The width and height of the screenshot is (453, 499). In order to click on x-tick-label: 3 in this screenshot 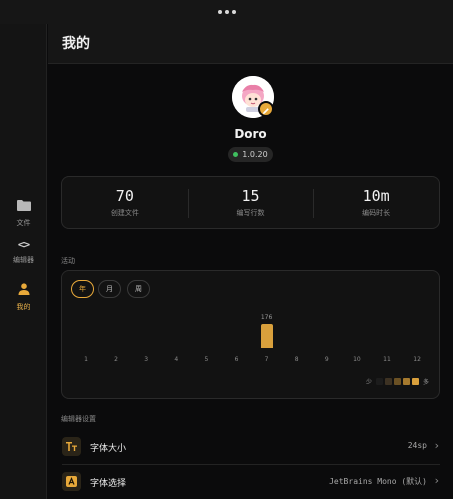, I will do `click(146, 359)`.